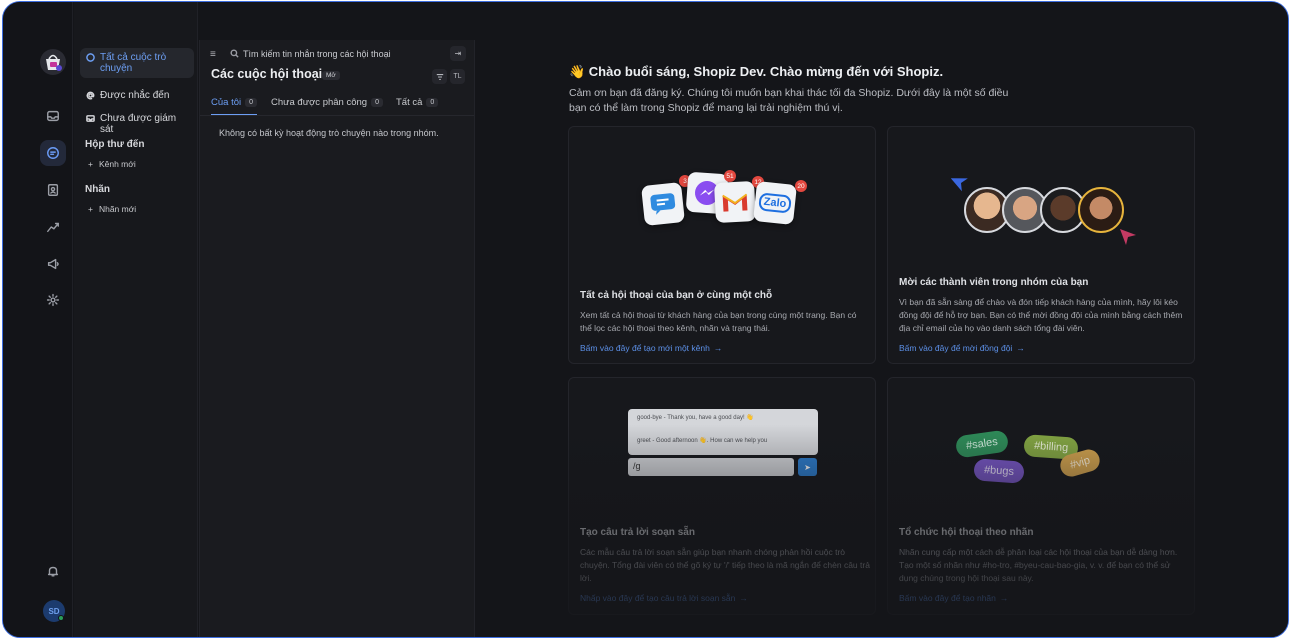 Image resolution: width=1291 pixels, height=640 pixels. What do you see at coordinates (651, 348) in the screenshot?
I see `create-inbox-link: Bấm vào đây để tạo mới một kênh →` at bounding box center [651, 348].